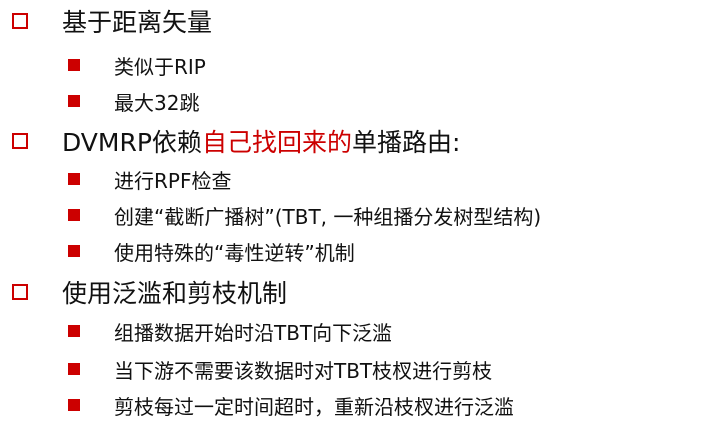 Image resolution: width=709 pixels, height=436 pixels. What do you see at coordinates (276, 142) in the screenshot?
I see `bullet-text-highlight: 自己找回来的` at bounding box center [276, 142].